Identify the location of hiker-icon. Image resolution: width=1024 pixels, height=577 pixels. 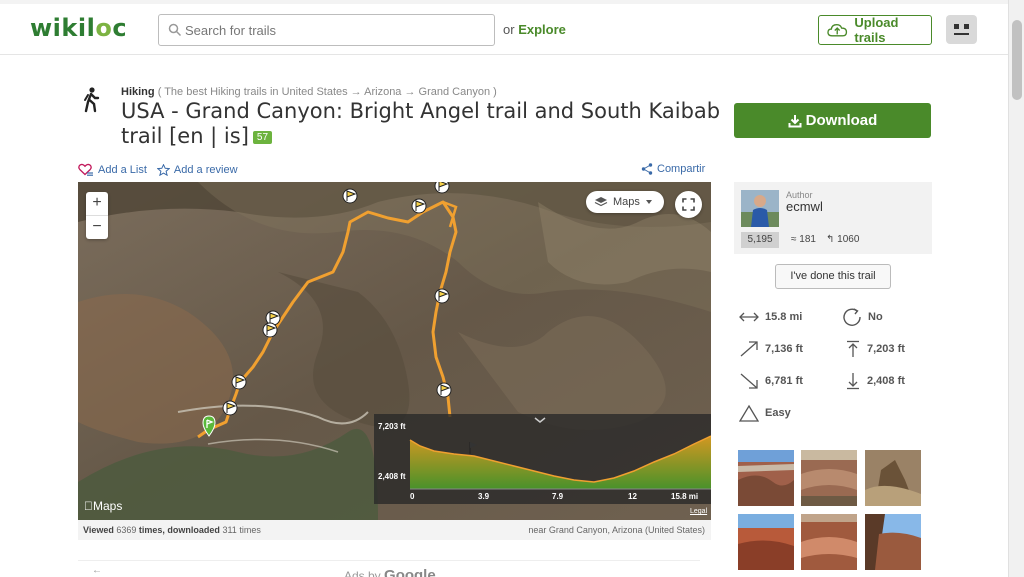
(92, 100).